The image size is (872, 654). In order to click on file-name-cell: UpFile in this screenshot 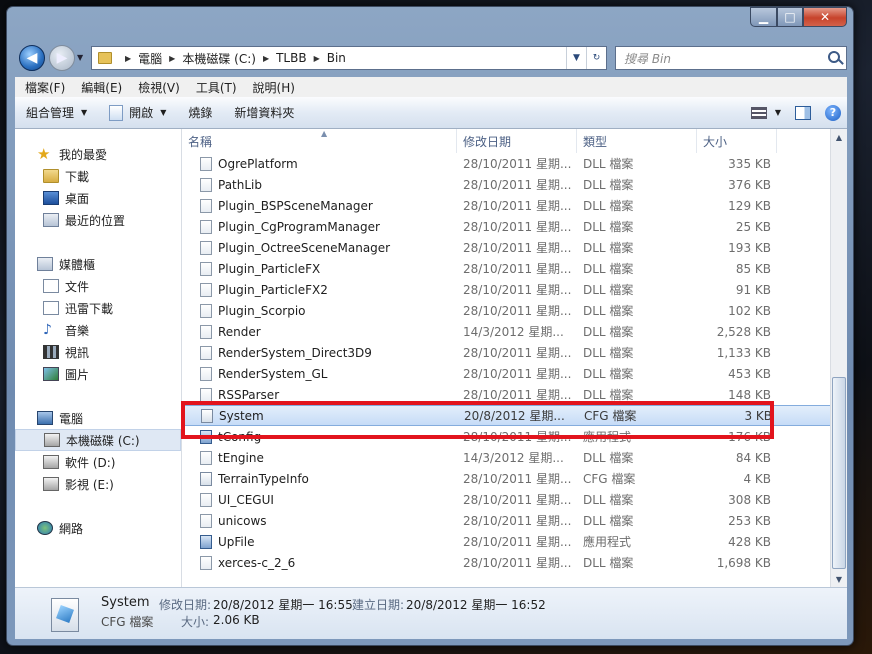, I will do `click(319, 541)`.